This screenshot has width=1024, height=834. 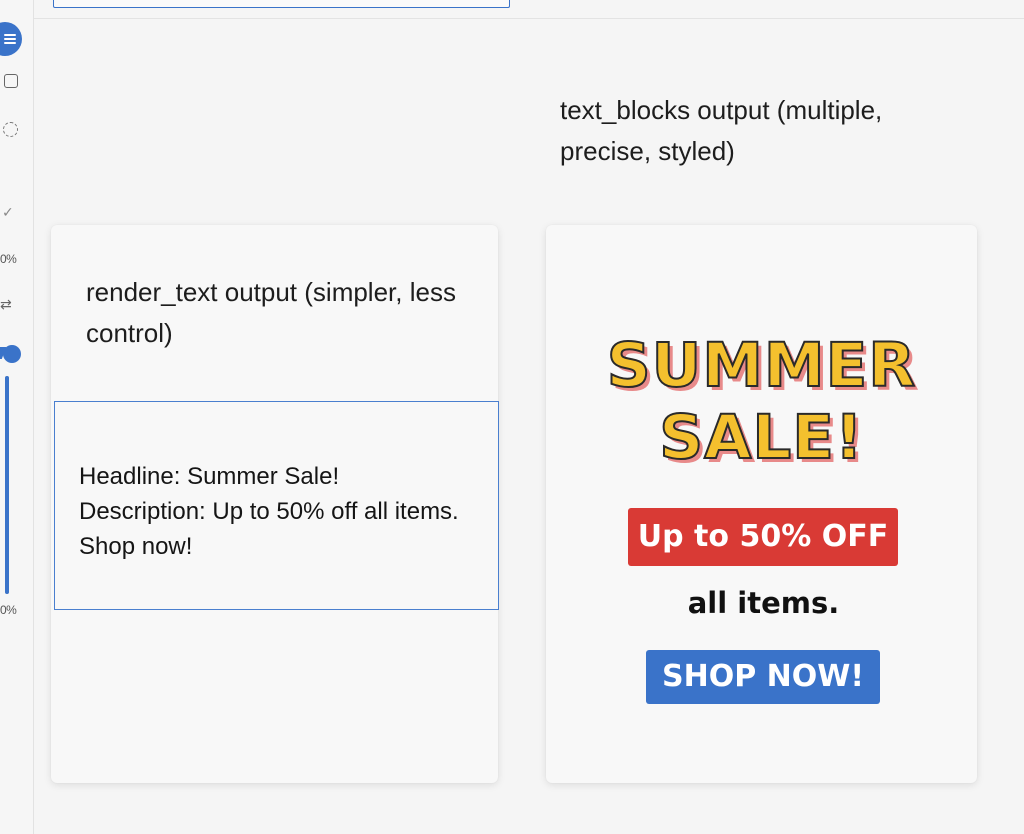 I want to click on rectangle-icon, so click(x=11, y=81).